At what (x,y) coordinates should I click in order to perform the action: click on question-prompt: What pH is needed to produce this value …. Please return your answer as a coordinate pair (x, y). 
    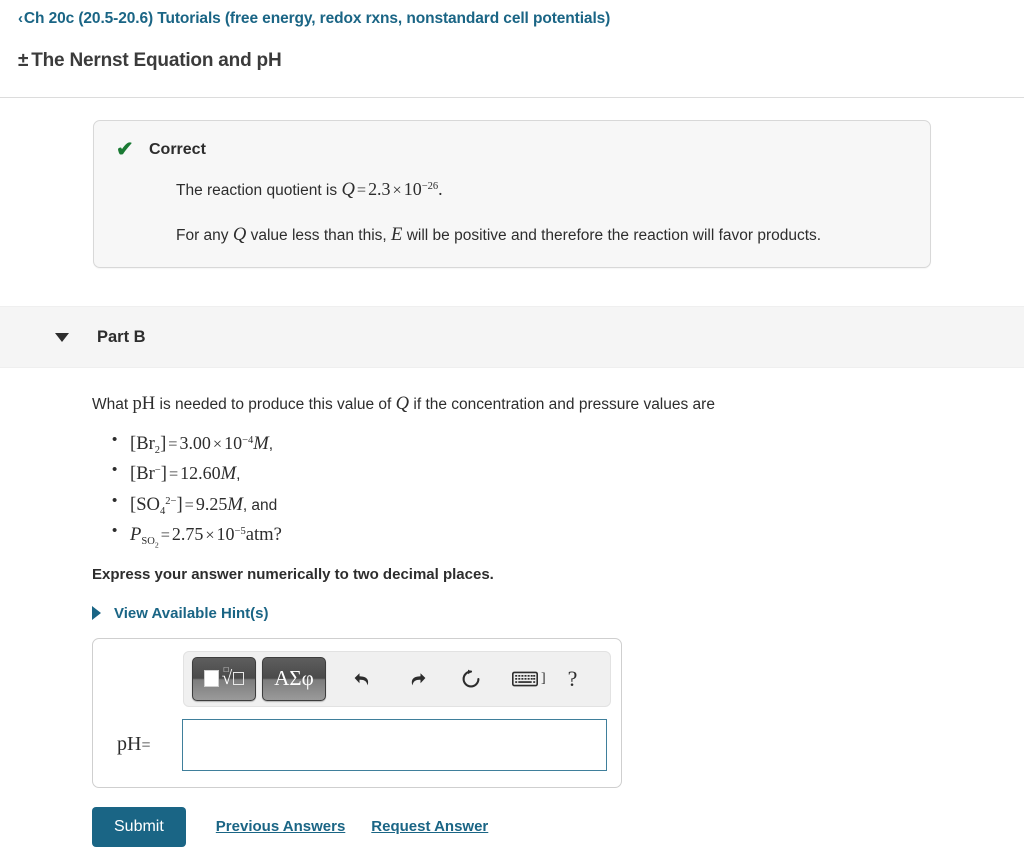
    Looking at the image, I should click on (558, 403).